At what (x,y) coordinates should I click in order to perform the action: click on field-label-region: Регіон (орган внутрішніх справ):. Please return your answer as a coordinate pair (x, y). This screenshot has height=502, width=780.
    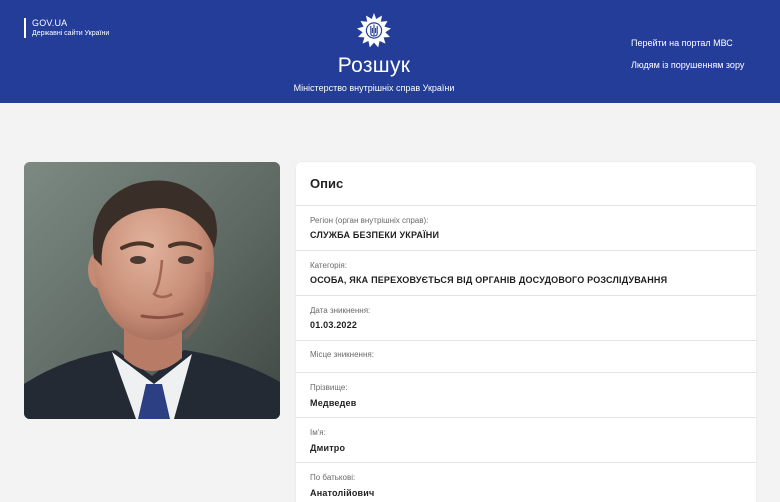
    Looking at the image, I should click on (369, 220).